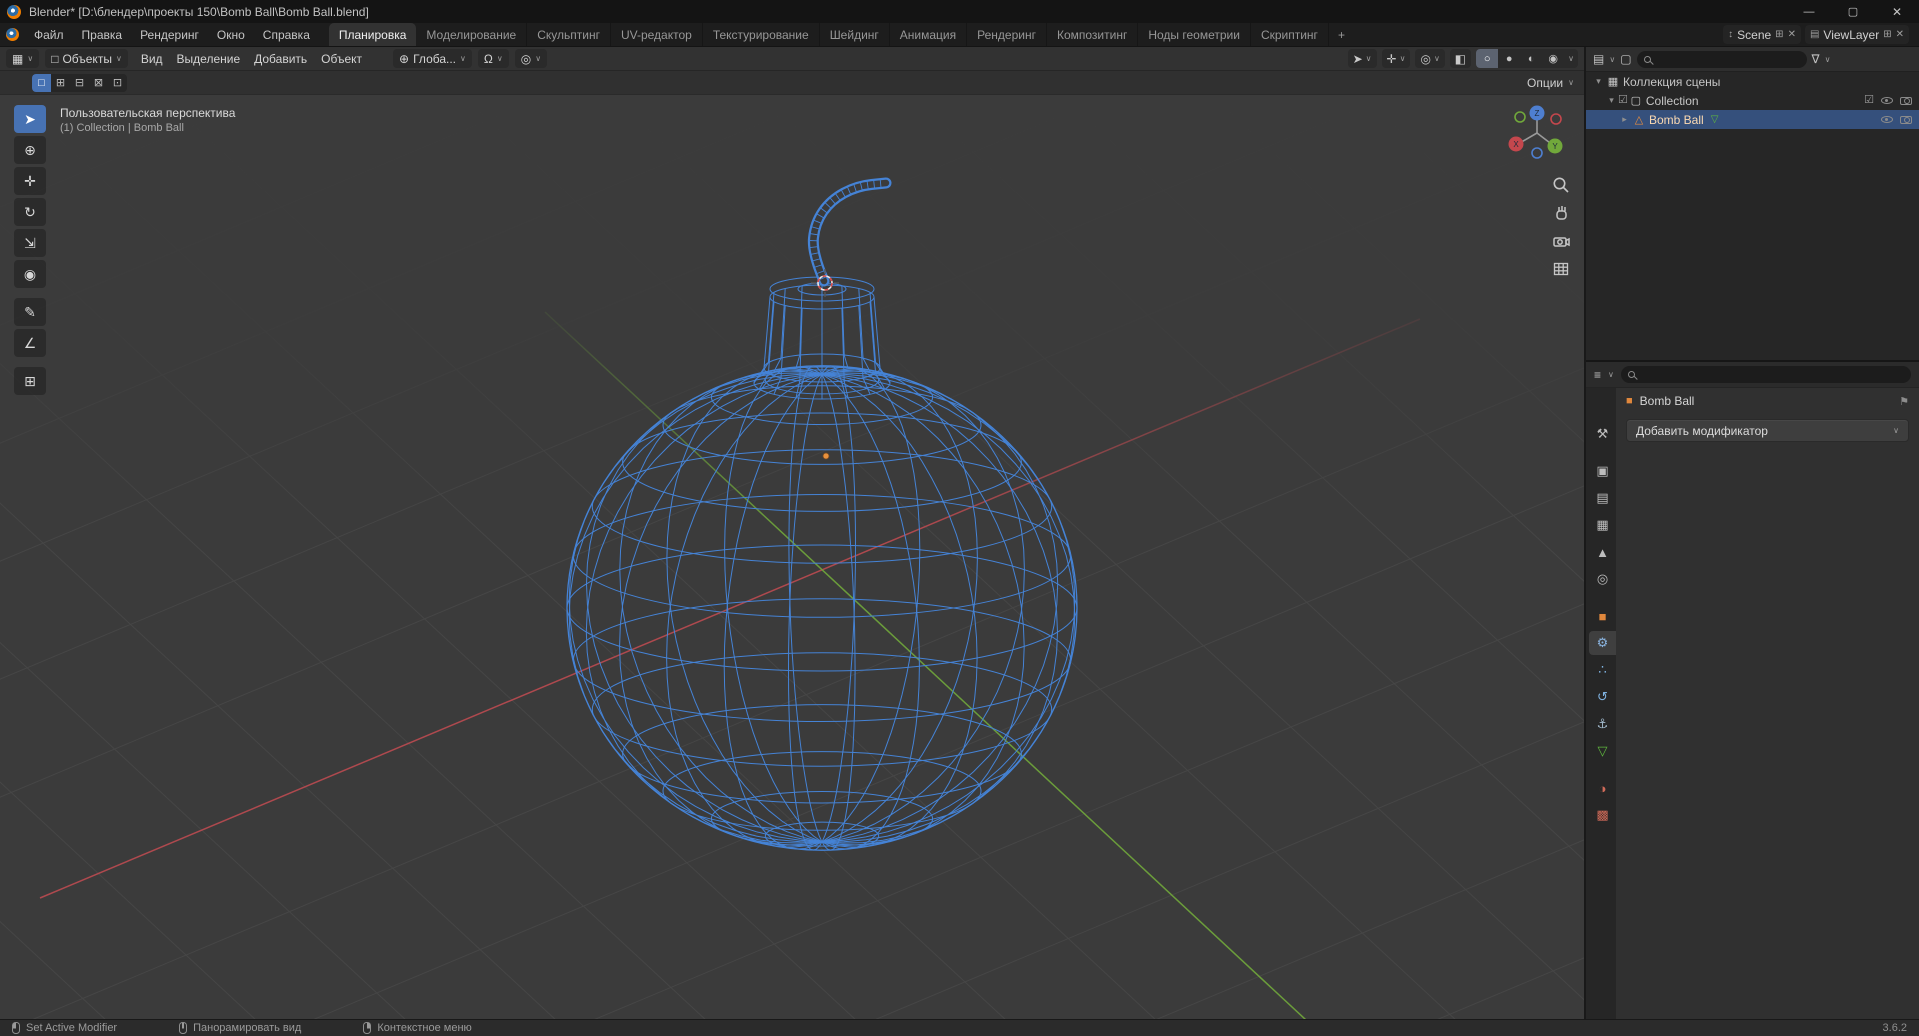 The height and width of the screenshot is (1036, 1919). What do you see at coordinates (1752, 119) in the screenshot?
I see `outliner-row-mesh-object: ▸ △ Bomb Ball ▽` at bounding box center [1752, 119].